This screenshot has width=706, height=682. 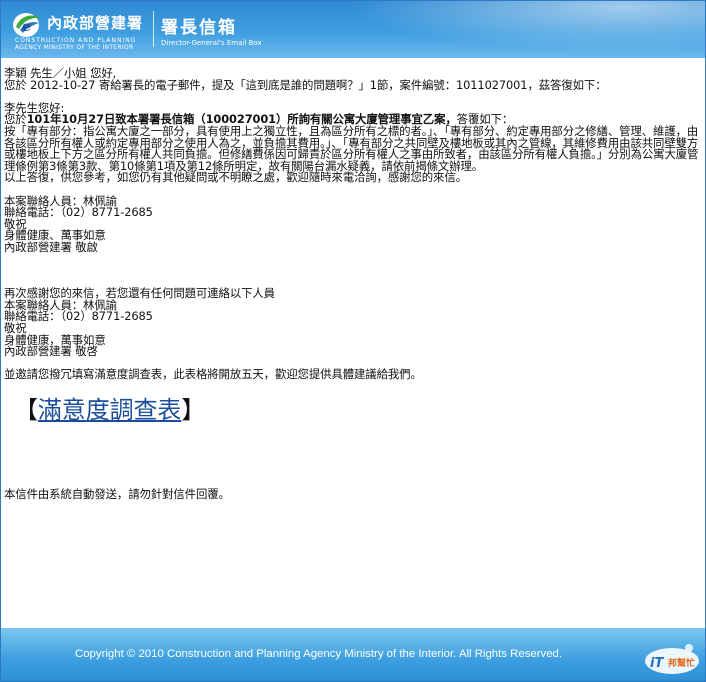 What do you see at coordinates (78, 316) in the screenshot?
I see `contact-phone-2: 聯絡電話：（02）8771-2685` at bounding box center [78, 316].